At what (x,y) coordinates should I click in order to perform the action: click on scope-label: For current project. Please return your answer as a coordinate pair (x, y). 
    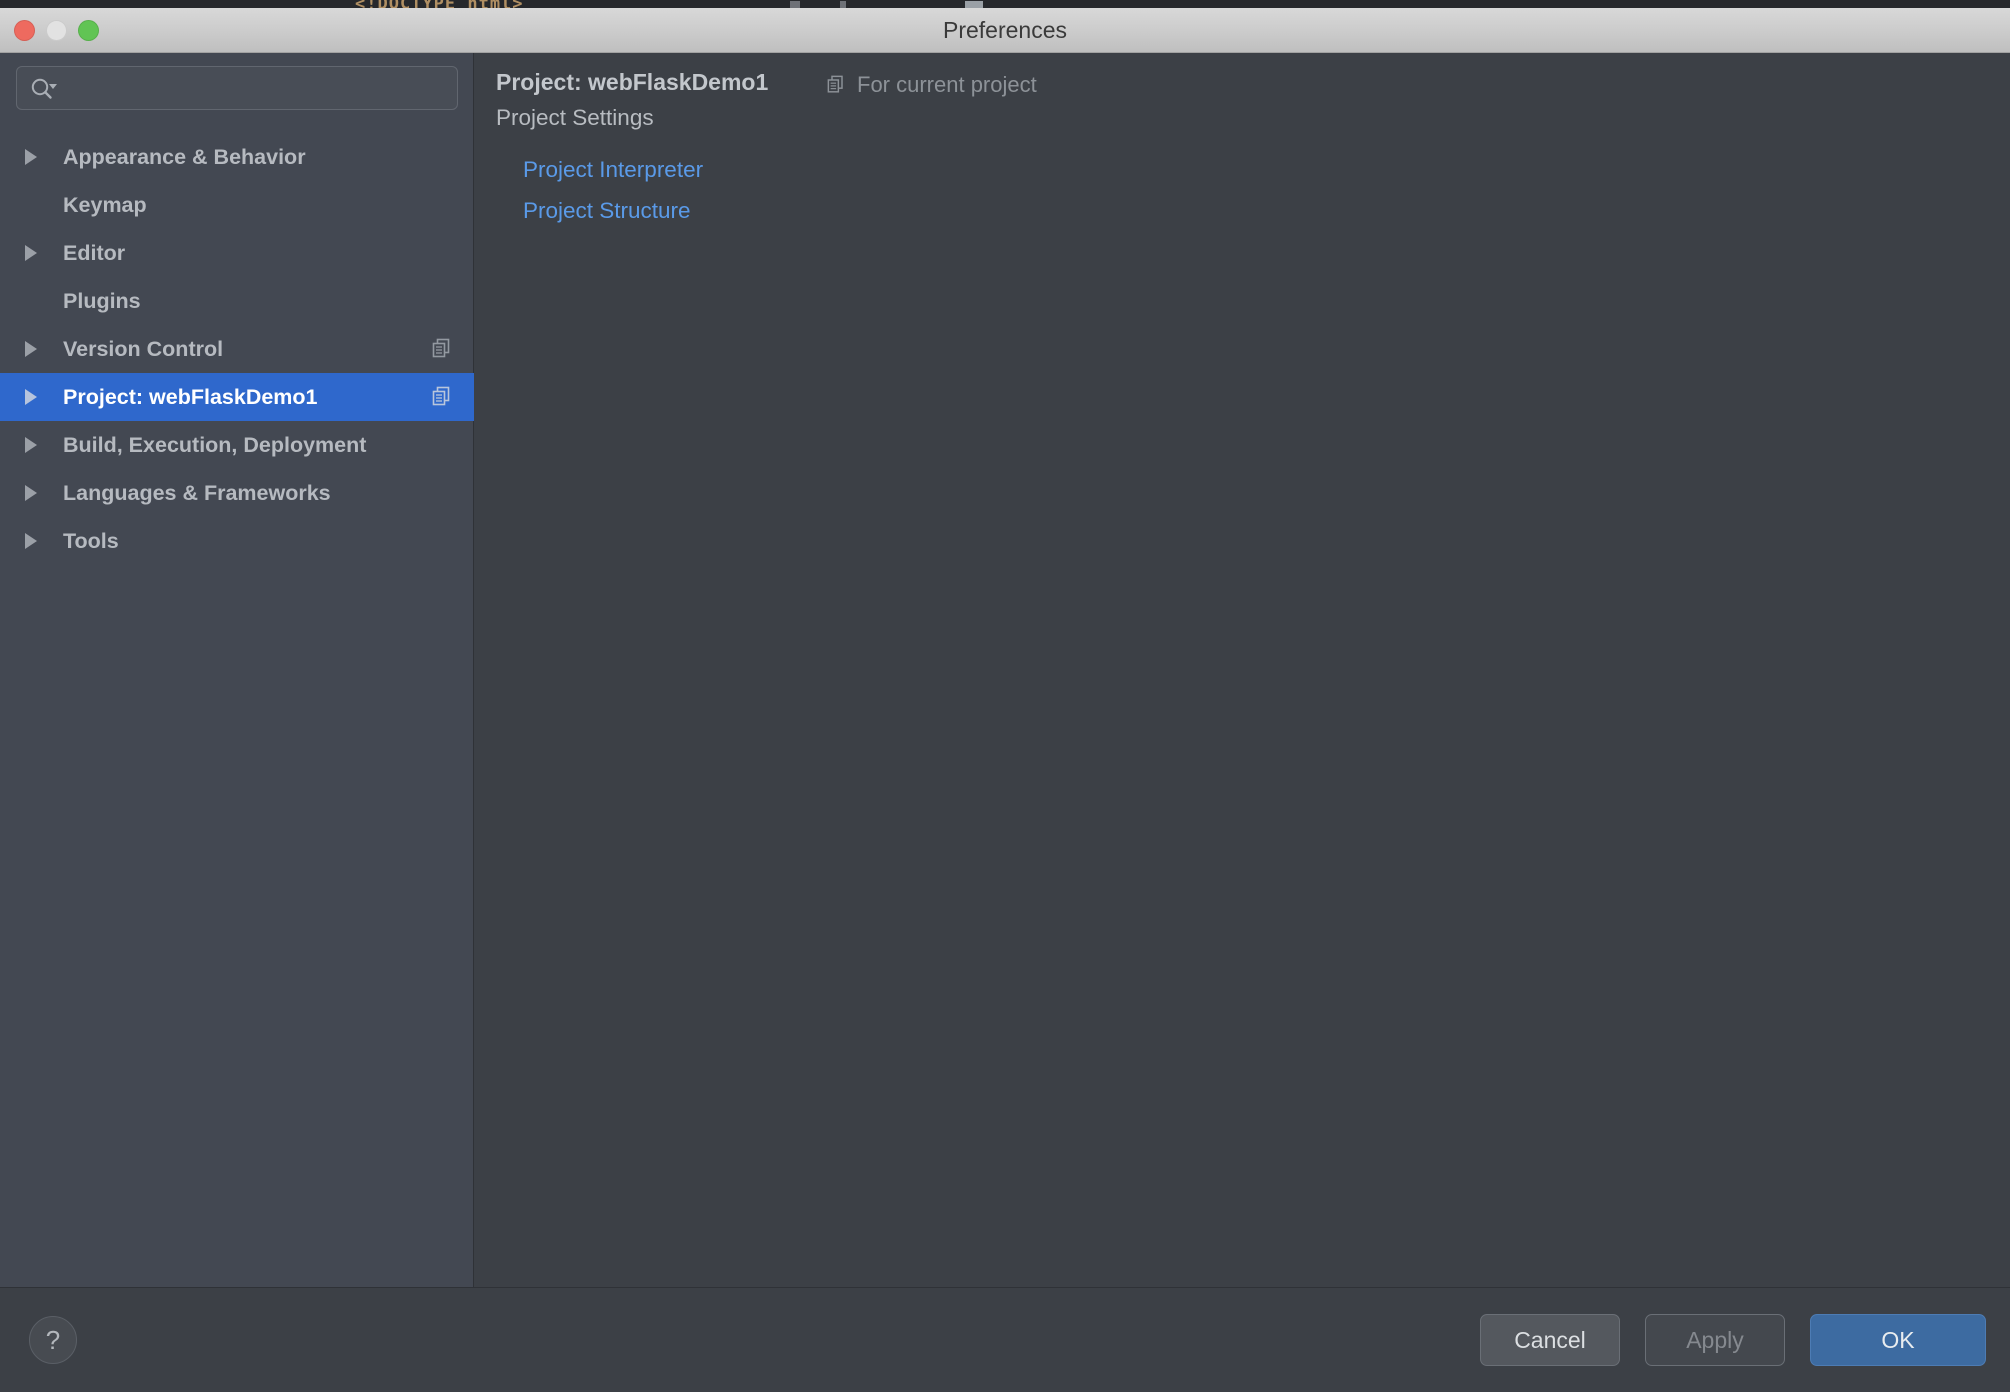
    Looking at the image, I should click on (947, 84).